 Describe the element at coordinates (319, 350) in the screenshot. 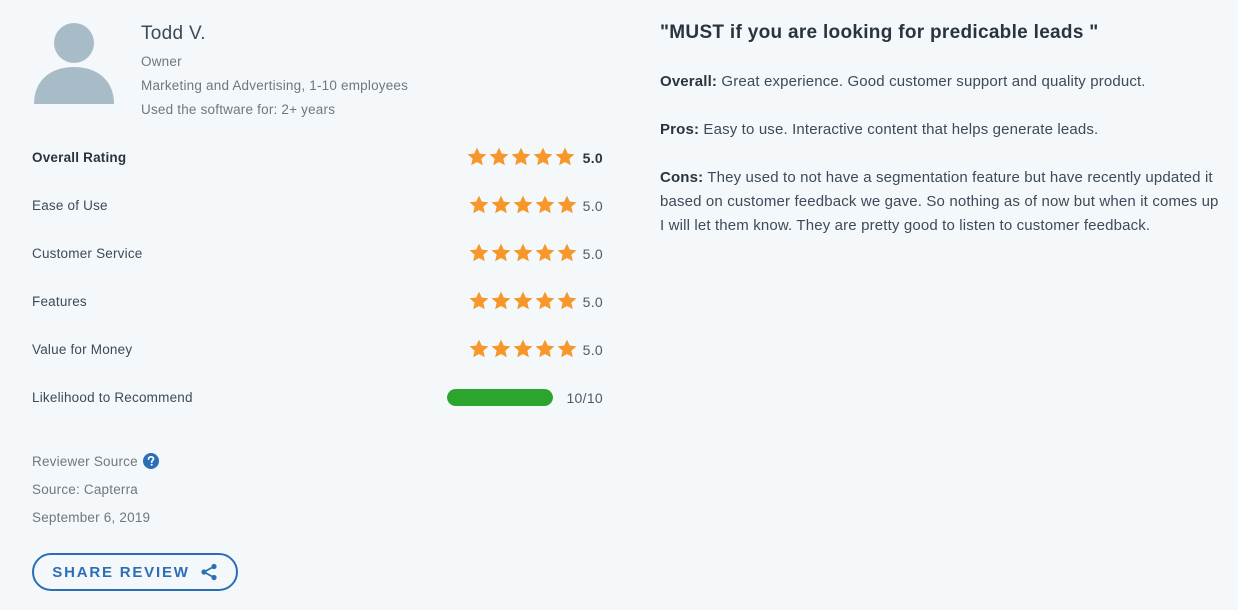

I see `rating-row-value-for-money: Value for Money 5.0` at that location.